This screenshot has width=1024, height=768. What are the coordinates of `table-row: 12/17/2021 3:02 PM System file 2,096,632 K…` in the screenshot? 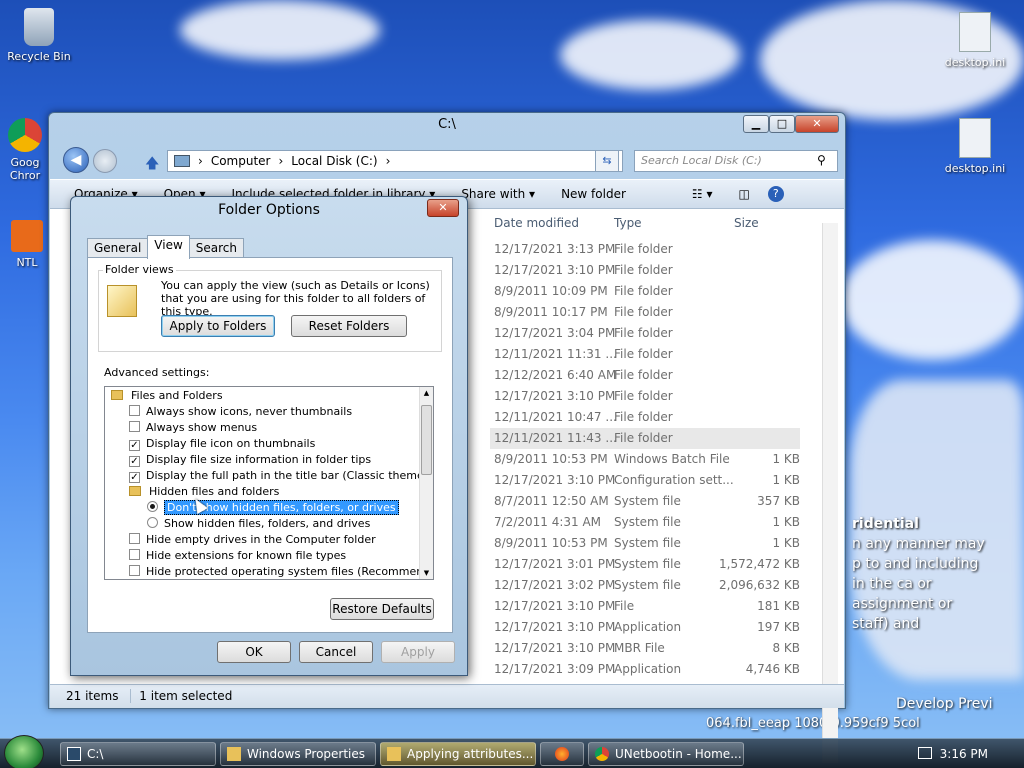 It's located at (645, 585).